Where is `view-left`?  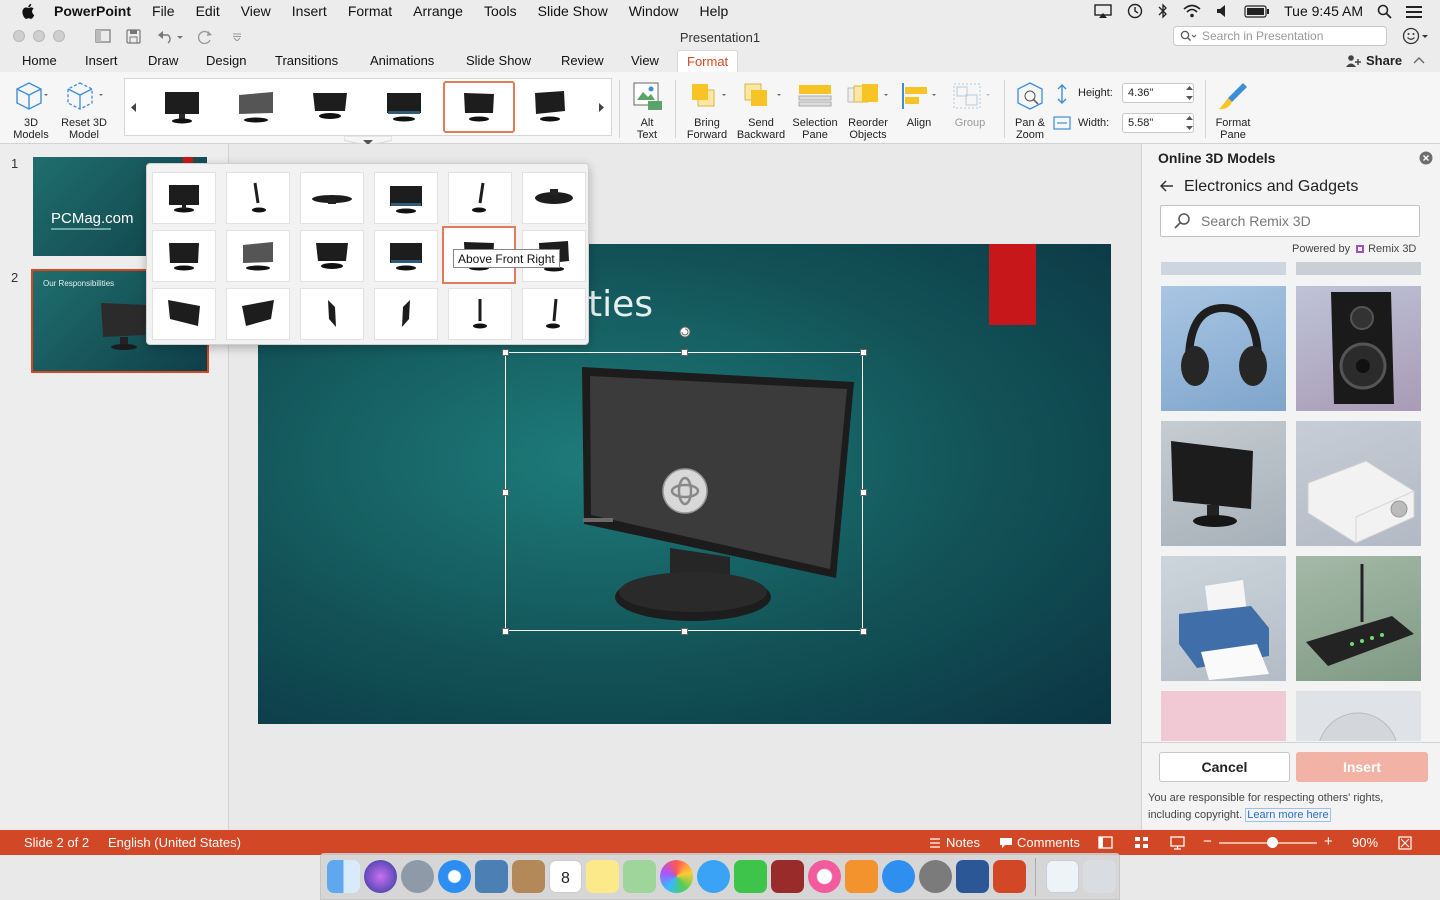 view-left is located at coordinates (258, 198).